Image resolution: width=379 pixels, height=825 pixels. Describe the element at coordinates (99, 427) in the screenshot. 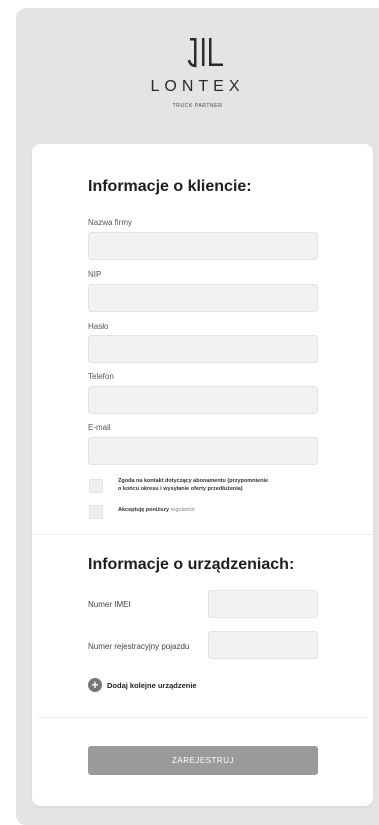

I see `email-label: E-mail` at that location.